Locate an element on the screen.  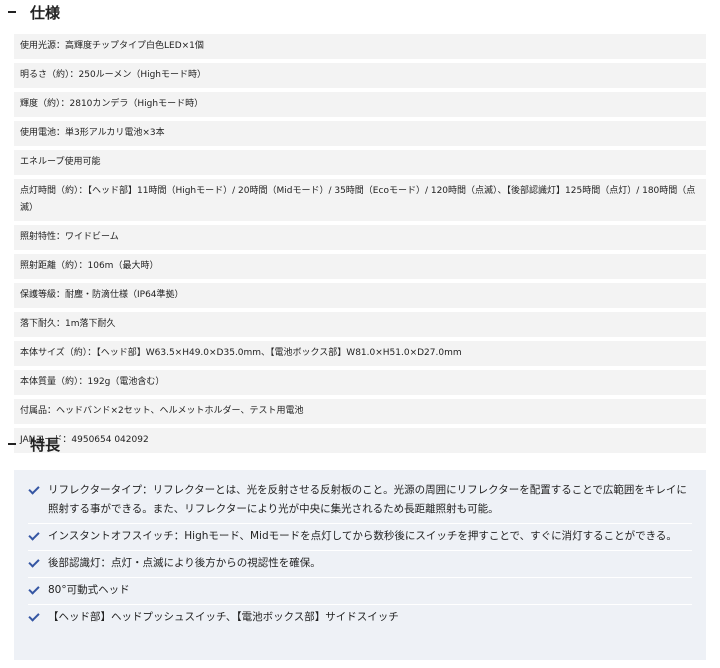
feature-text: 【ヘッド部】ヘッドプッシュスイッチ、【電池ボックス部】サイドスイッチ is located at coordinates (223, 617).